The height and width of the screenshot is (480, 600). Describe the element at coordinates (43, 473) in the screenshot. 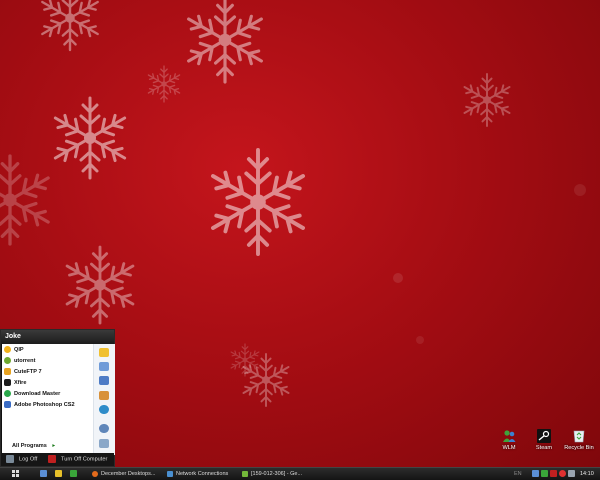

I see `quicklaunch-desktop-icon` at that location.